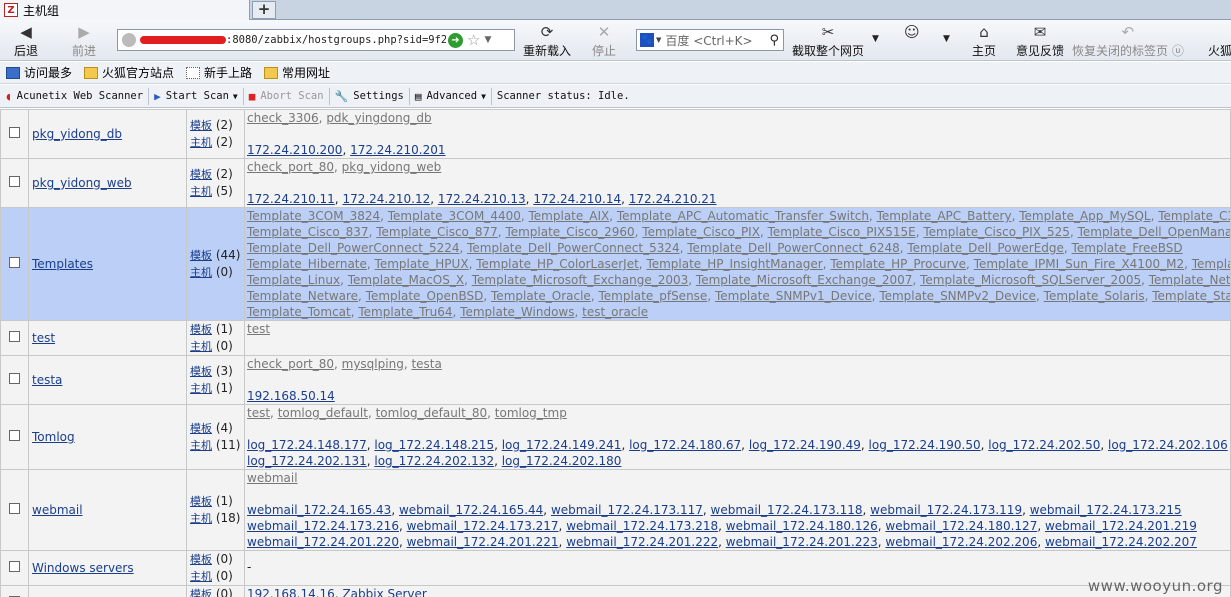 This screenshot has height=597, width=1231. What do you see at coordinates (627, 510) in the screenshot?
I see `host-link: webmail_172.24.173.117` at bounding box center [627, 510].